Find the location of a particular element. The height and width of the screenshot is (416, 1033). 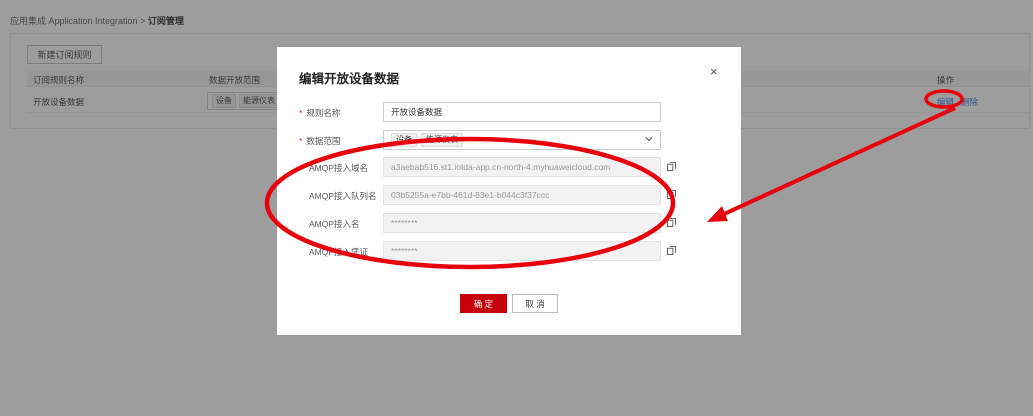

queue-label: AMQP接入队列名 is located at coordinates (343, 196).